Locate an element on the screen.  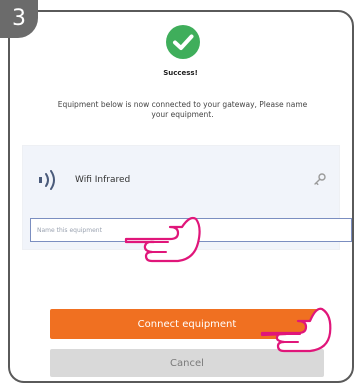
wifi-infrared-icon is located at coordinates (47, 180).